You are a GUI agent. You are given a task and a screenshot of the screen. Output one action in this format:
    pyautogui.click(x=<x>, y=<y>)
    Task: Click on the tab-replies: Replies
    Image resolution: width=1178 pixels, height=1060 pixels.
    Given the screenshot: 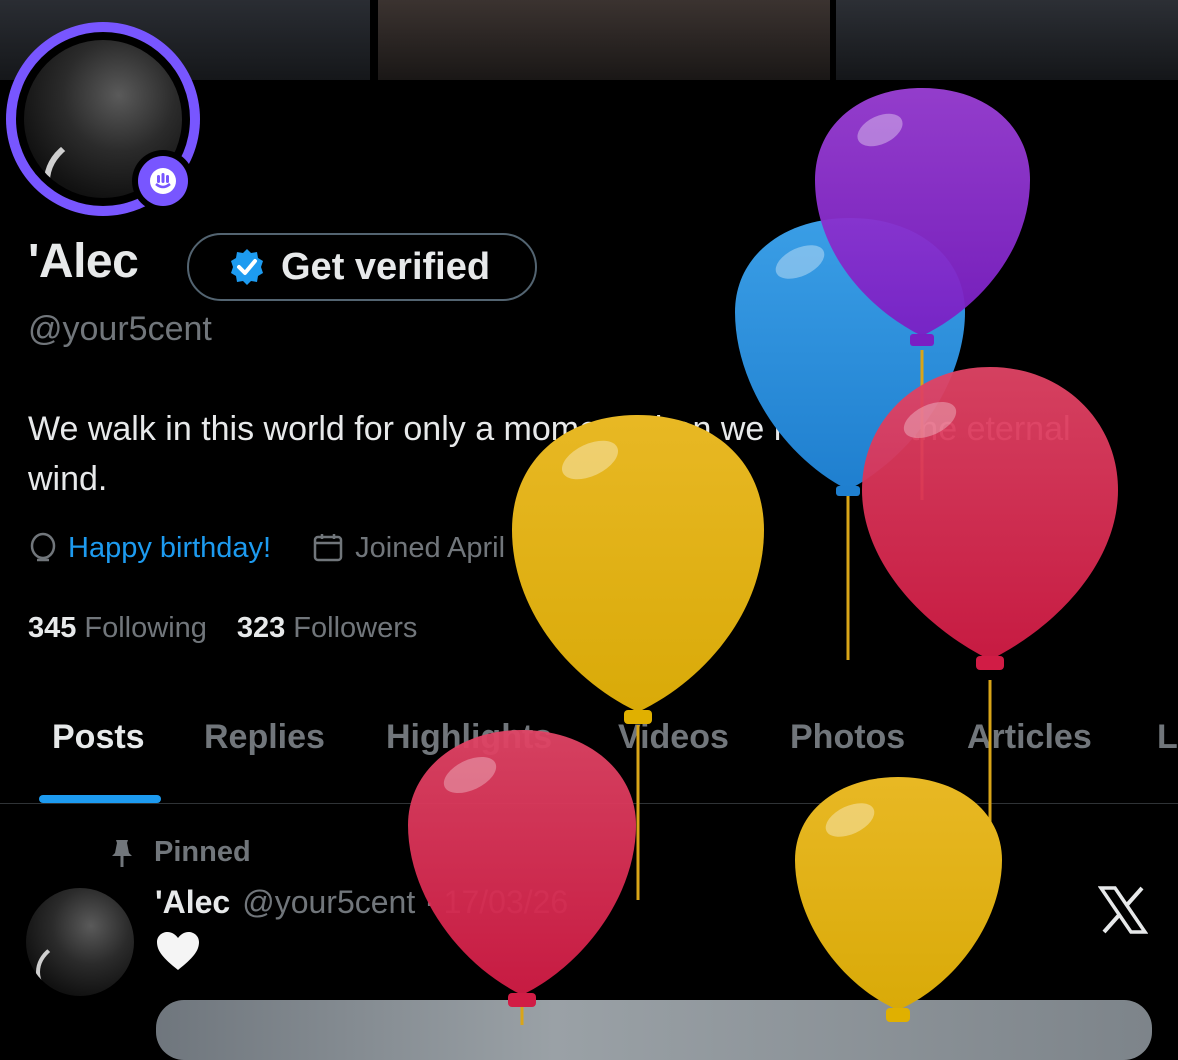 What is the action you would take?
    pyautogui.click(x=264, y=737)
    